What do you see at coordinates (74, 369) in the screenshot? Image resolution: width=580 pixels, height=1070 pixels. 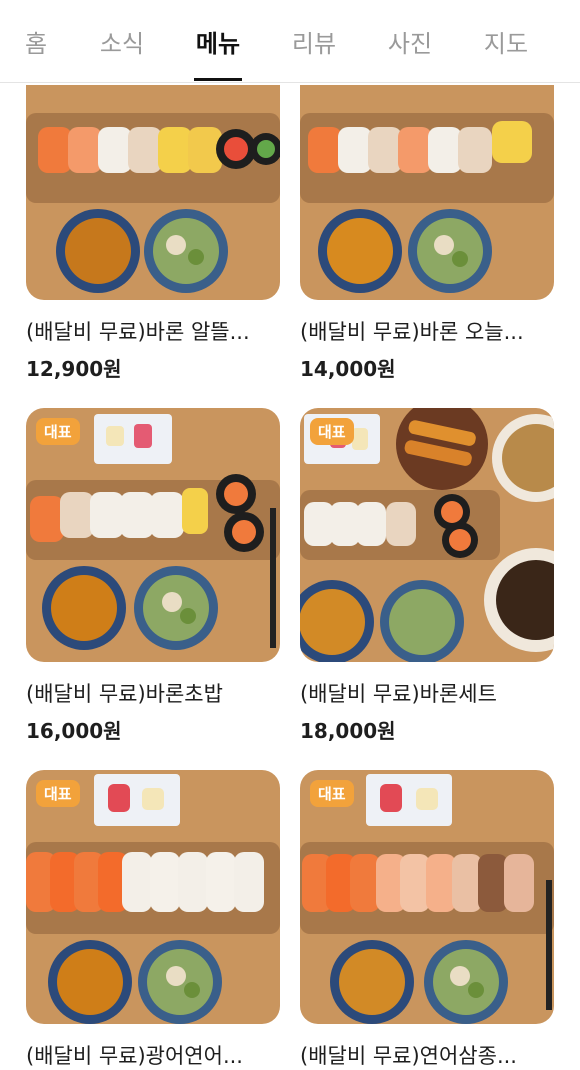 I see `menu-price: 12,900원` at bounding box center [74, 369].